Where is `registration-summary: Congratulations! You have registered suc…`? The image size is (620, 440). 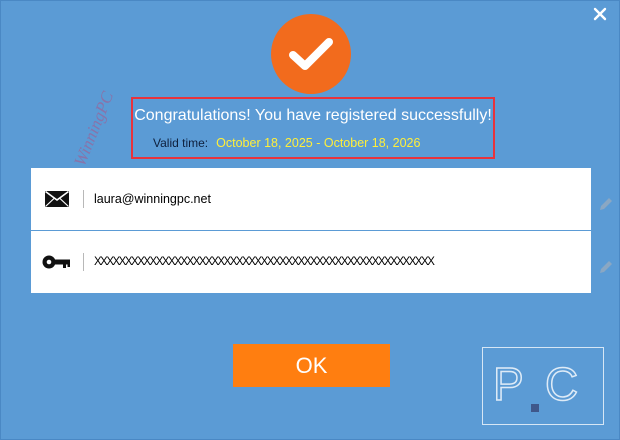
registration-summary: Congratulations! You have registered suc… is located at coordinates (313, 128).